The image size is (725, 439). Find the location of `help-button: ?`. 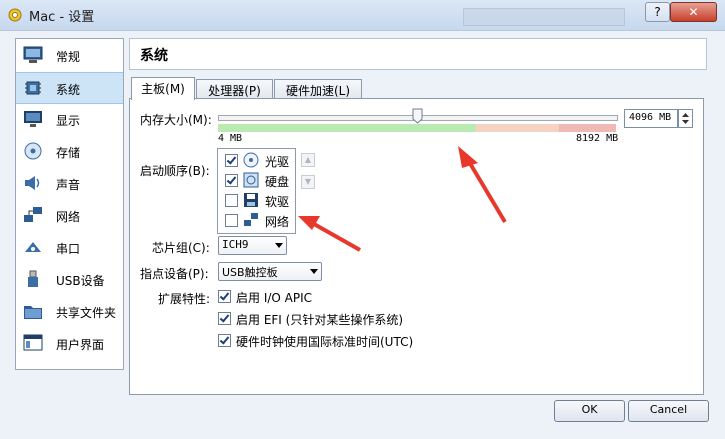

help-button: ? is located at coordinates (657, 12).